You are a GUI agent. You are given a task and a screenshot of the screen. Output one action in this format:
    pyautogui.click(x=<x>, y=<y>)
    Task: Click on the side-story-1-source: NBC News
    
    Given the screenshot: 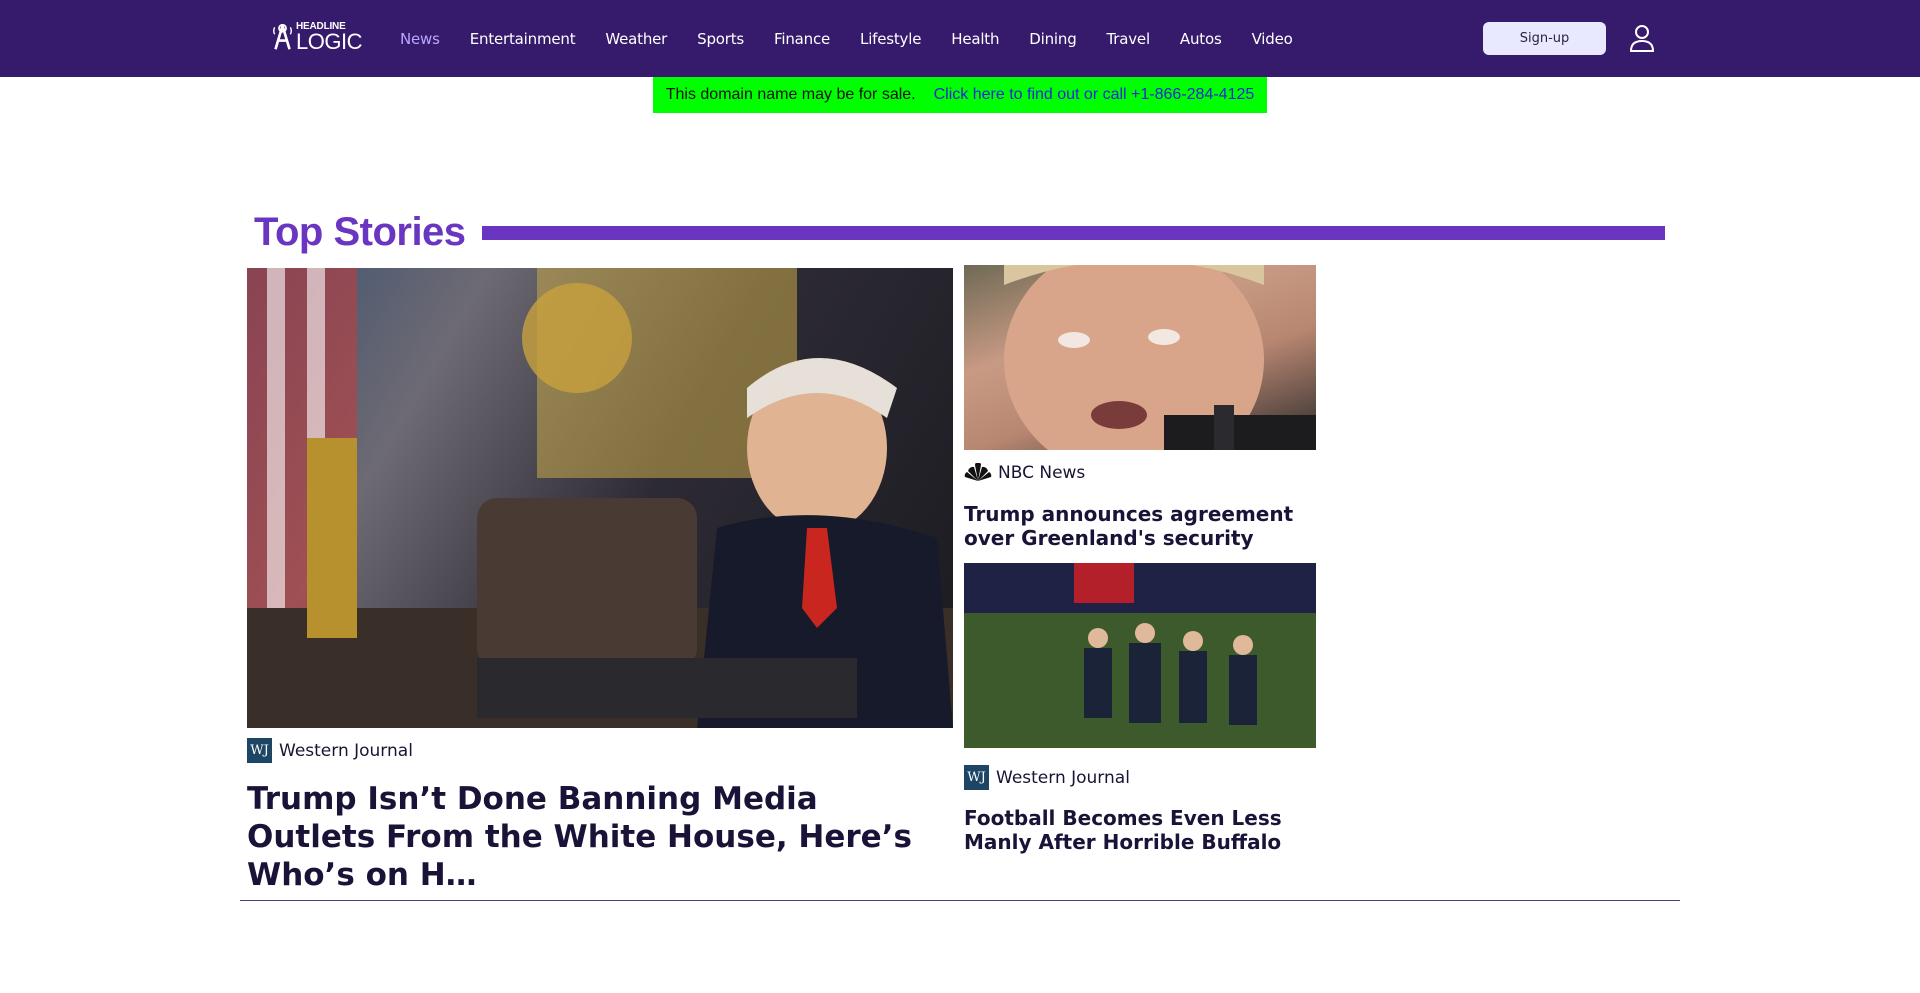 What is the action you would take?
    pyautogui.click(x=1024, y=473)
    